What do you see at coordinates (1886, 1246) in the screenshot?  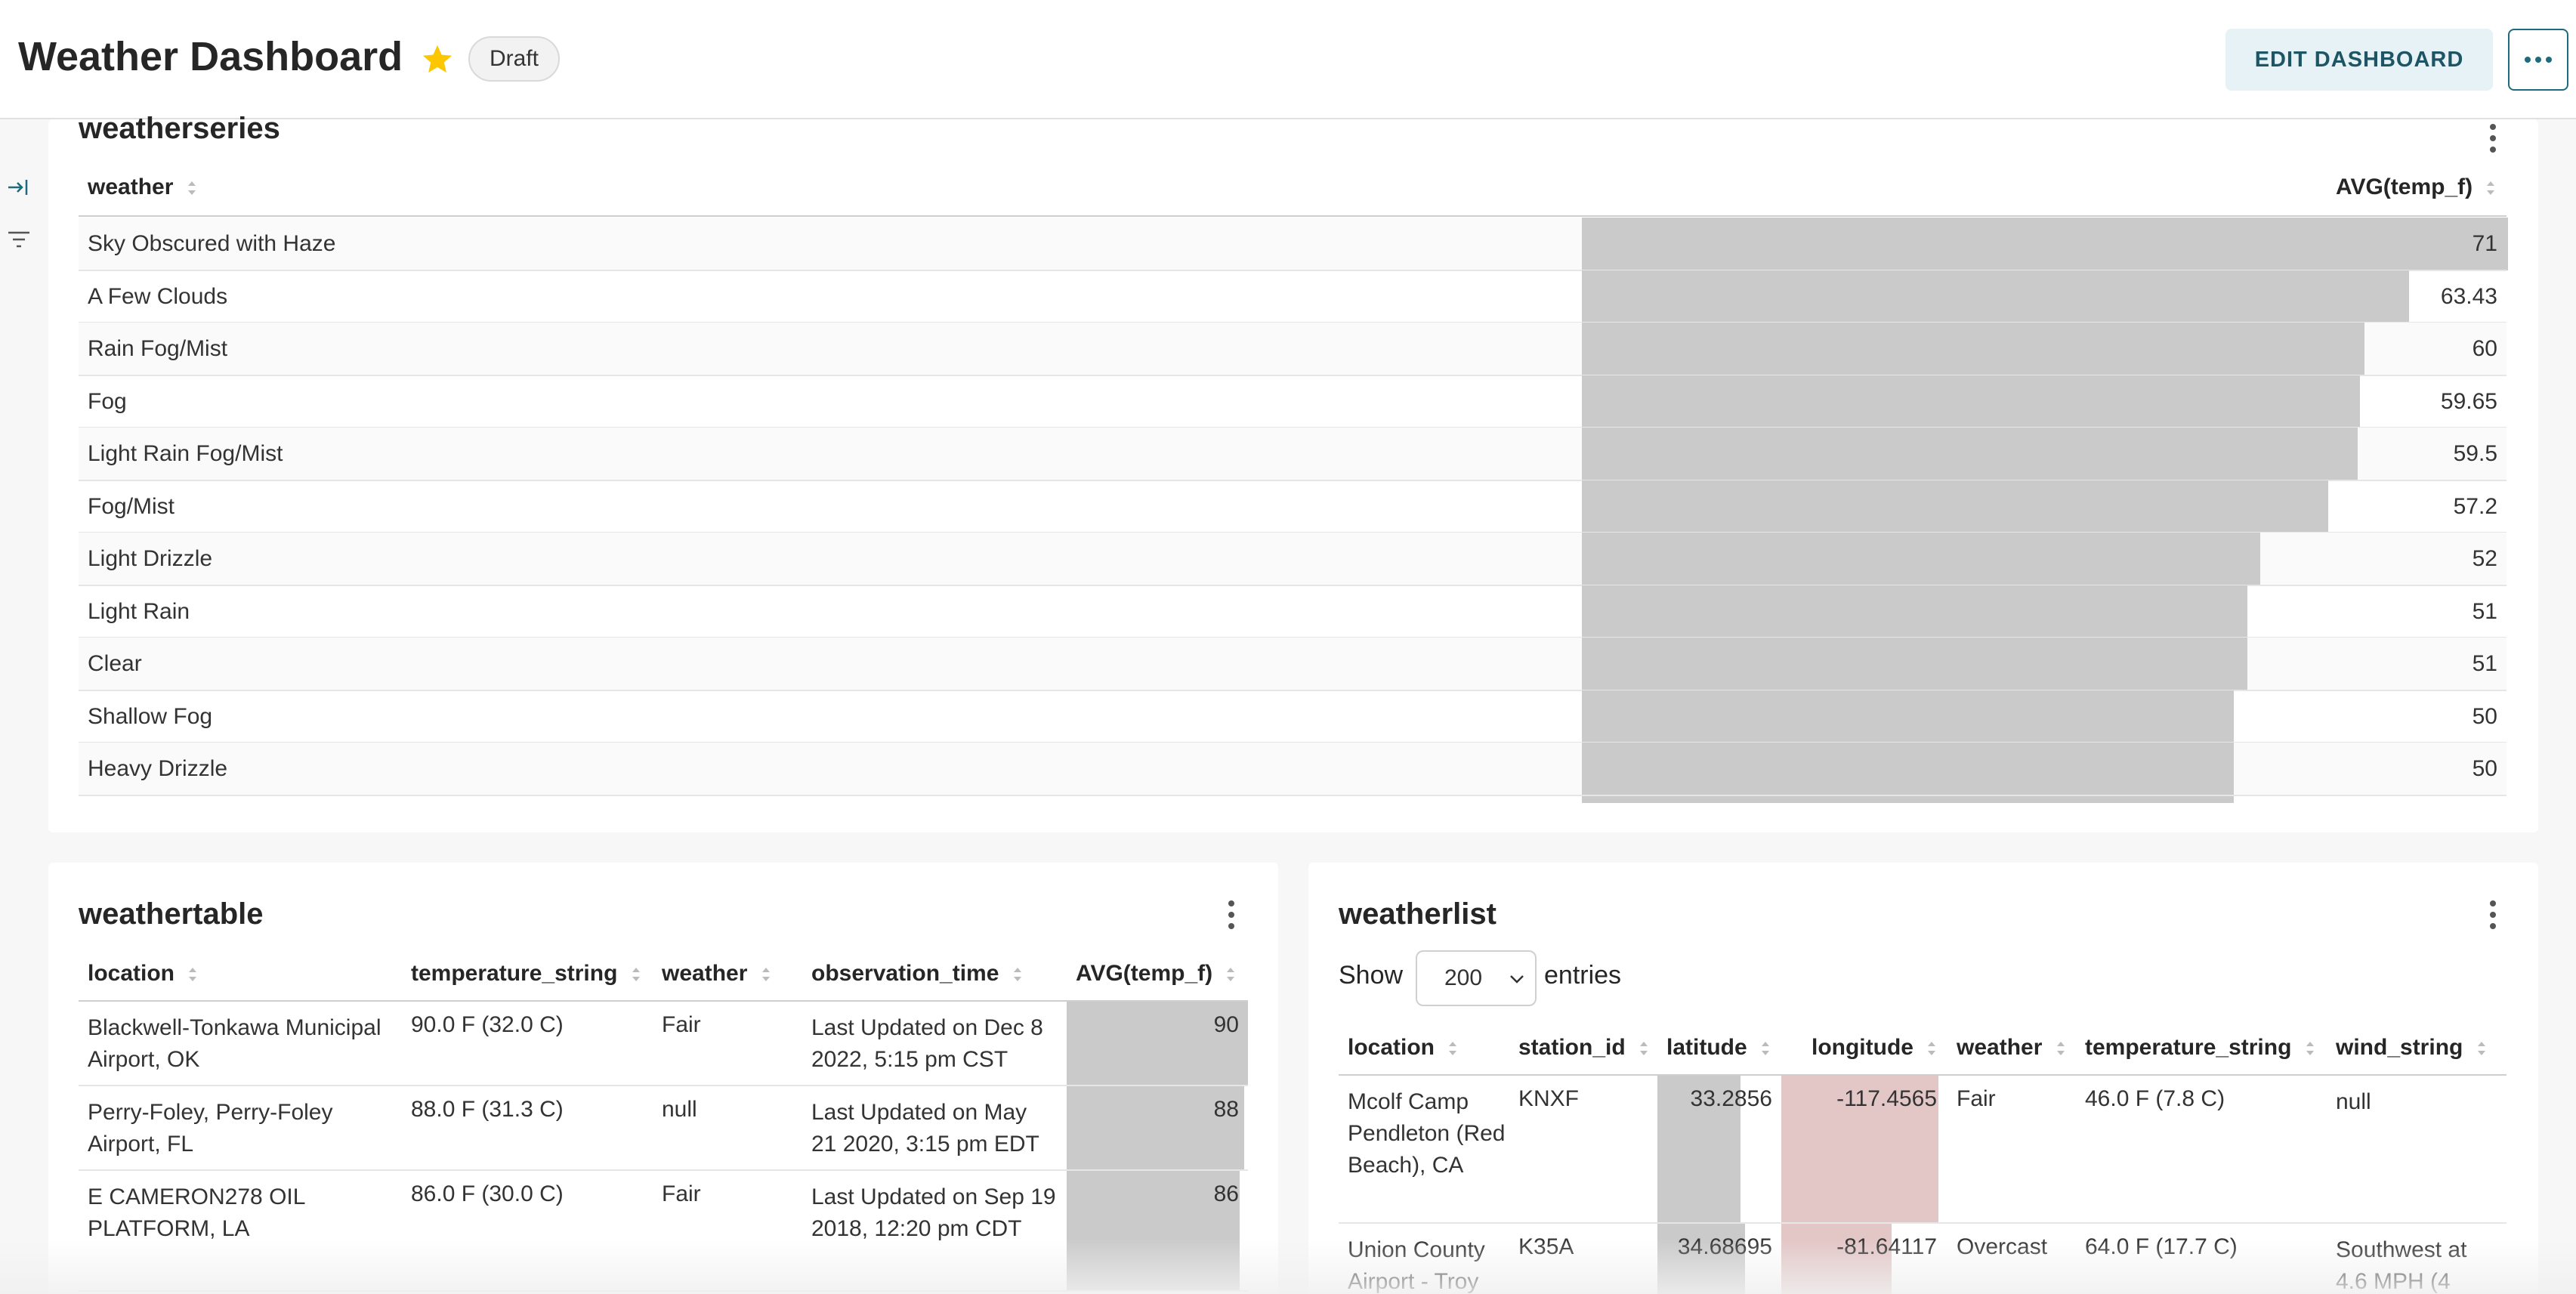 I see `table-cell-longitude: -81.64117` at bounding box center [1886, 1246].